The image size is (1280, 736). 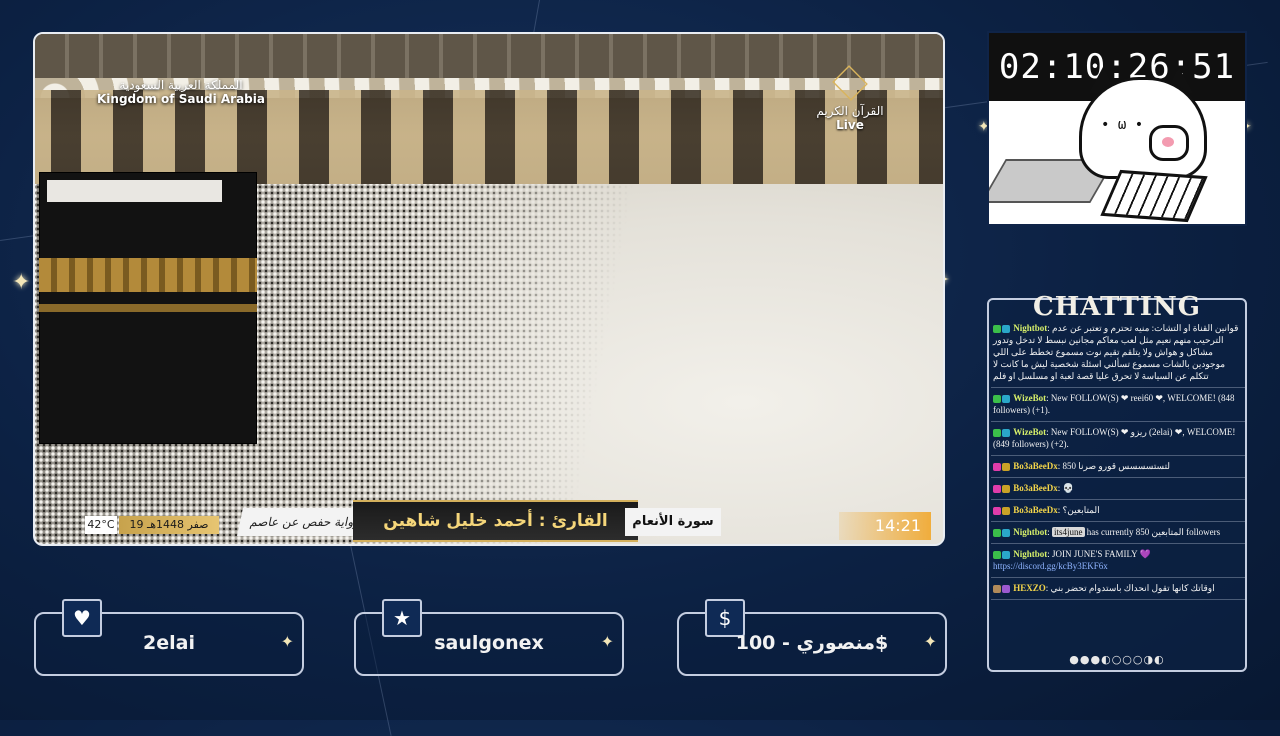 I want to click on clock: 14:21, so click(x=885, y=526).